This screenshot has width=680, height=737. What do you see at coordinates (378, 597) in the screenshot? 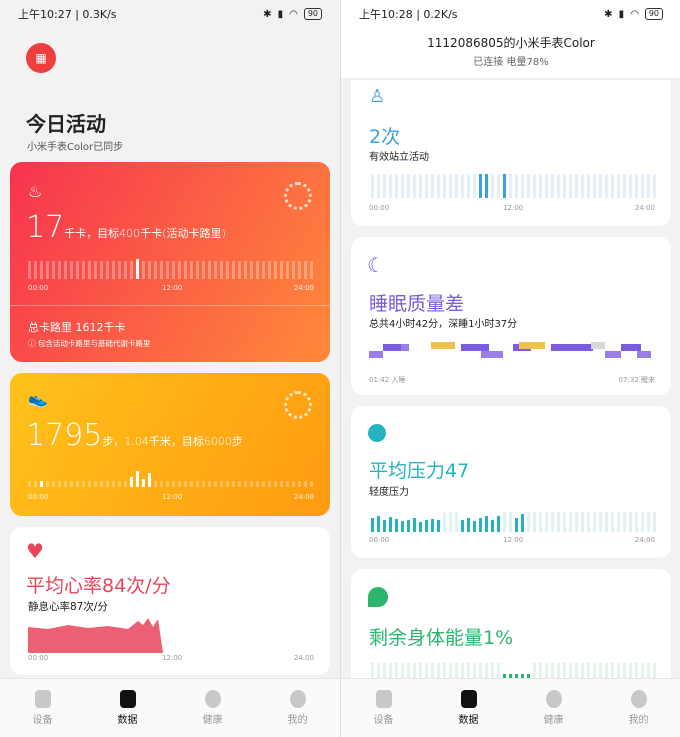
I see `leaf-icon` at bounding box center [378, 597].